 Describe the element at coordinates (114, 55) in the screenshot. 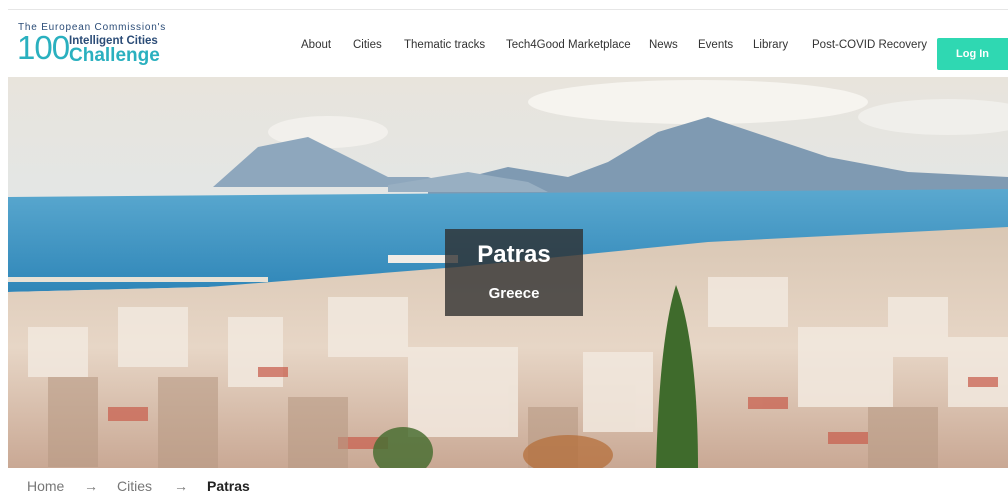

I see `logo-title: Challenge` at that location.